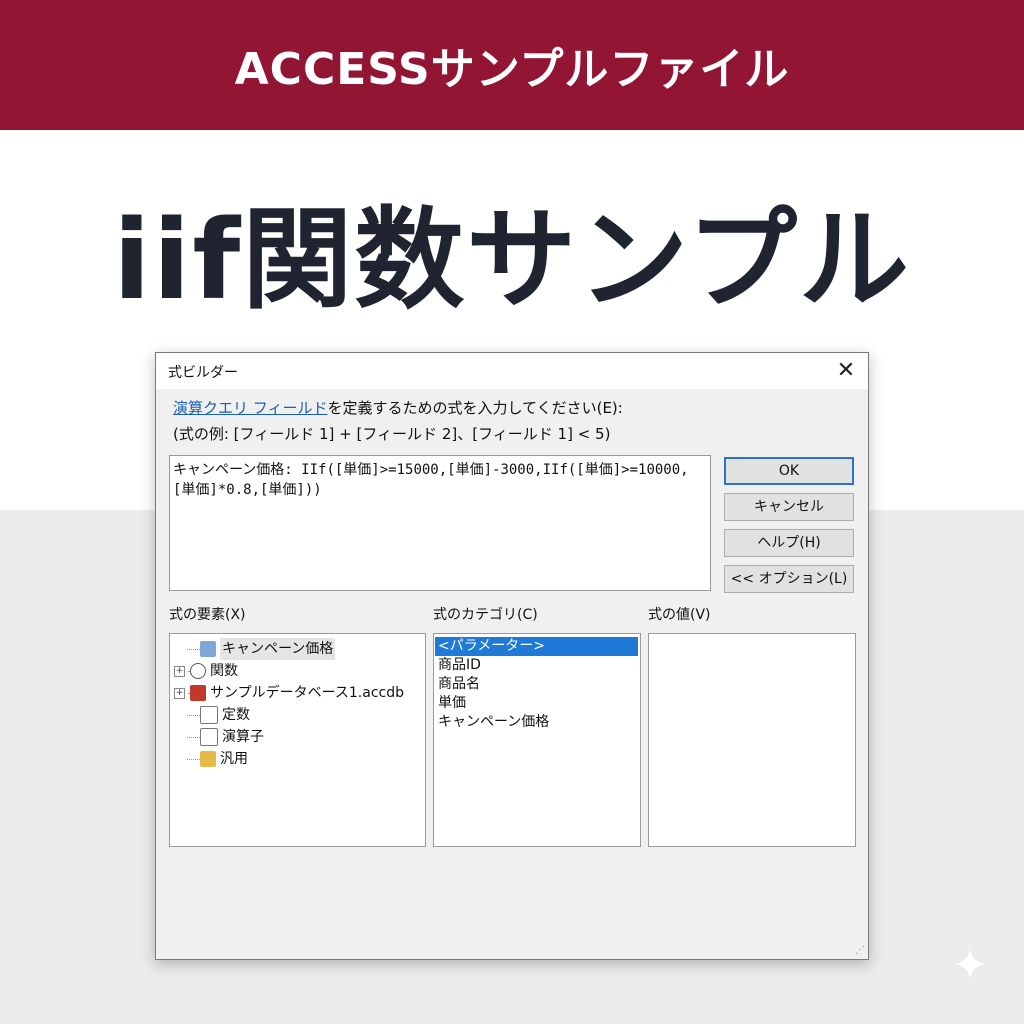 The width and height of the screenshot is (1024, 1024). I want to click on elements-label: 式の要素(X), so click(207, 615).